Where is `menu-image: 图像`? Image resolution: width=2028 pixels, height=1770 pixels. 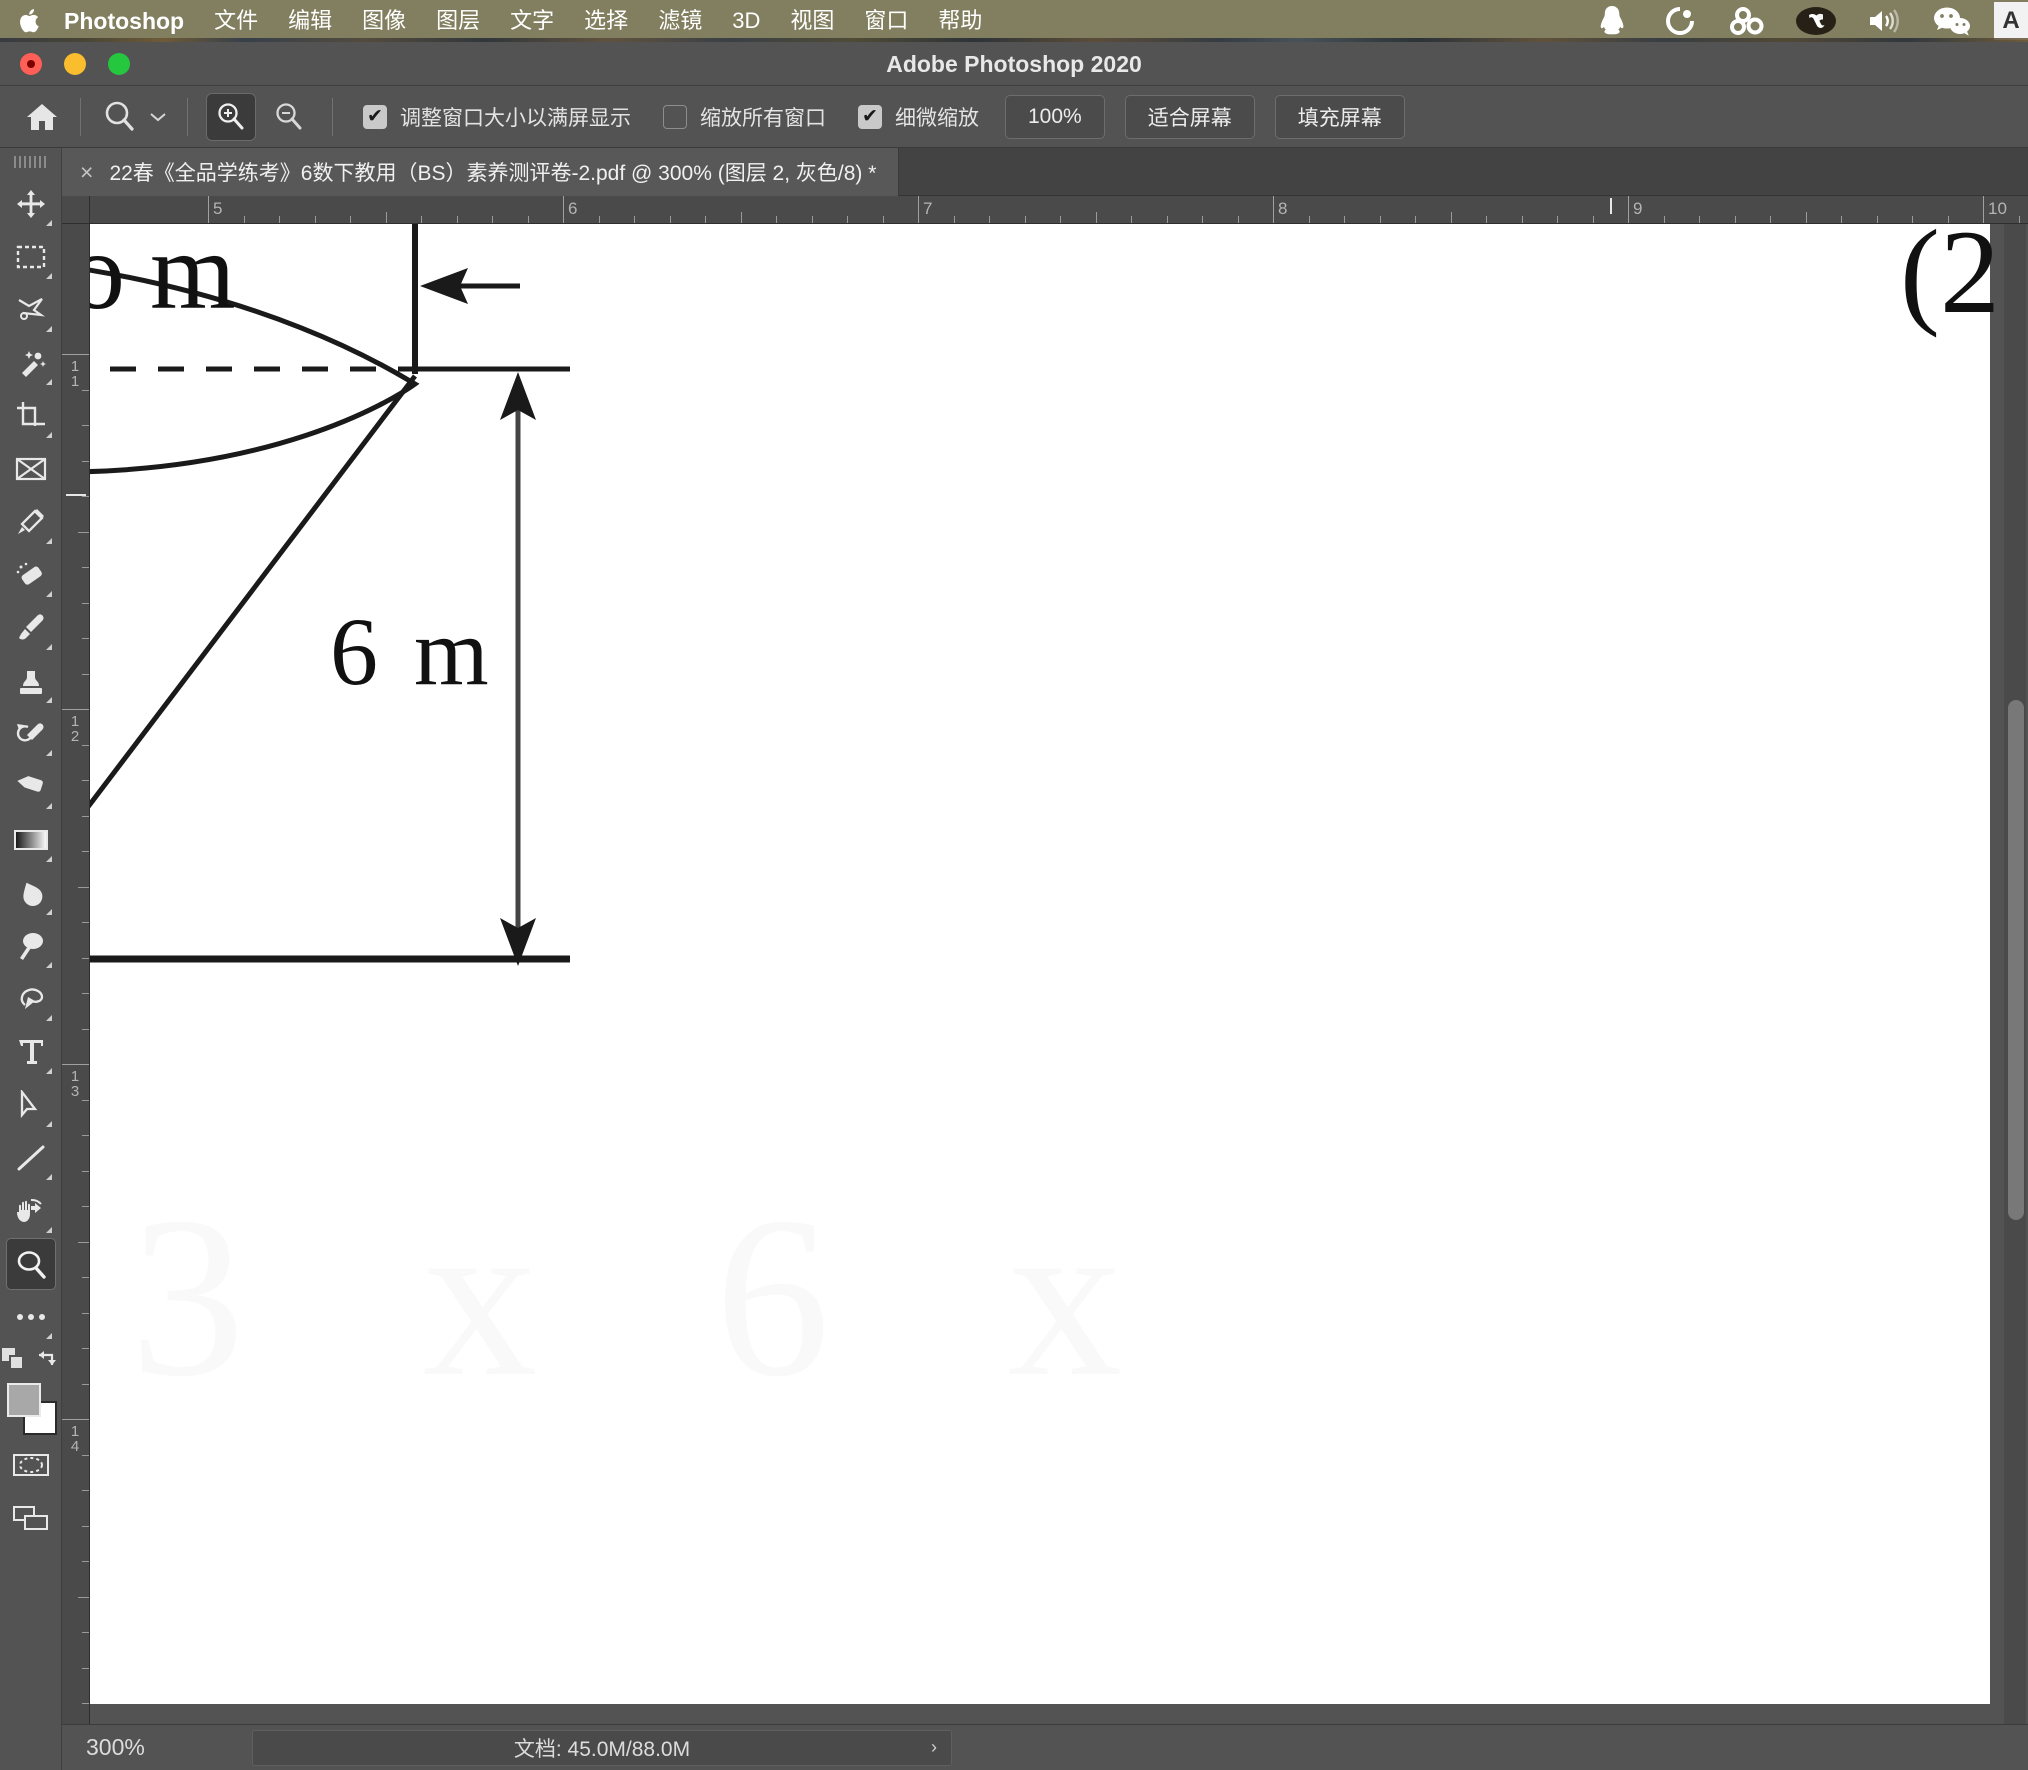 menu-image: 图像 is located at coordinates (384, 21).